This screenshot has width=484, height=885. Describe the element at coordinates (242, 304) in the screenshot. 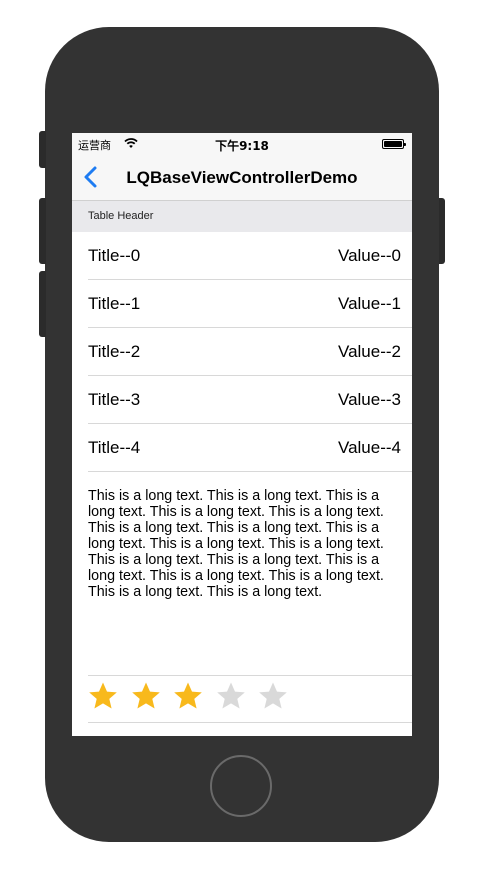

I see `table-row: Title--1 Value--1` at that location.